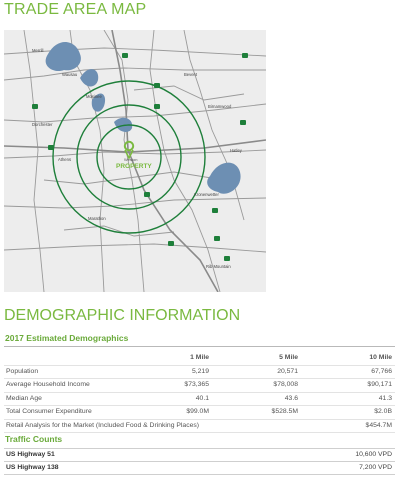  What do you see at coordinates (75, 9) in the screenshot?
I see `map-title: TRADE AREA MAP` at bounding box center [75, 9].